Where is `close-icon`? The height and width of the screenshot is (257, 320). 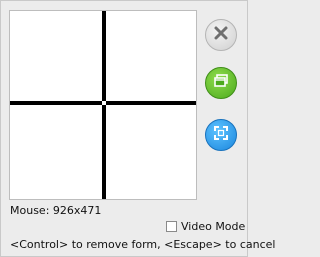 close-icon is located at coordinates (221, 35).